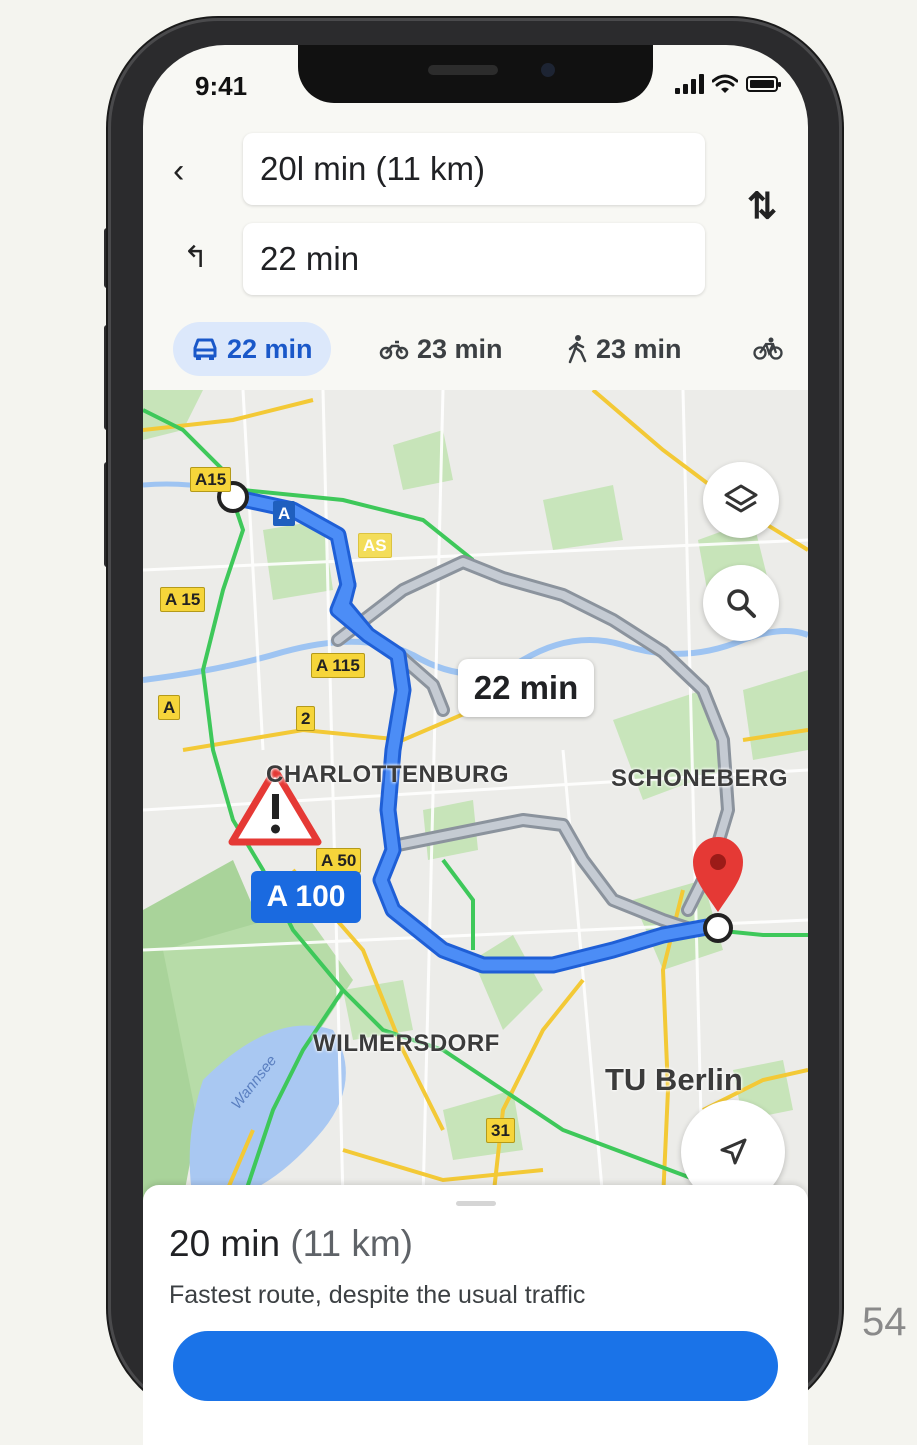 This screenshot has height=1445, width=917. I want to click on road-shield: 31, so click(500, 1130).